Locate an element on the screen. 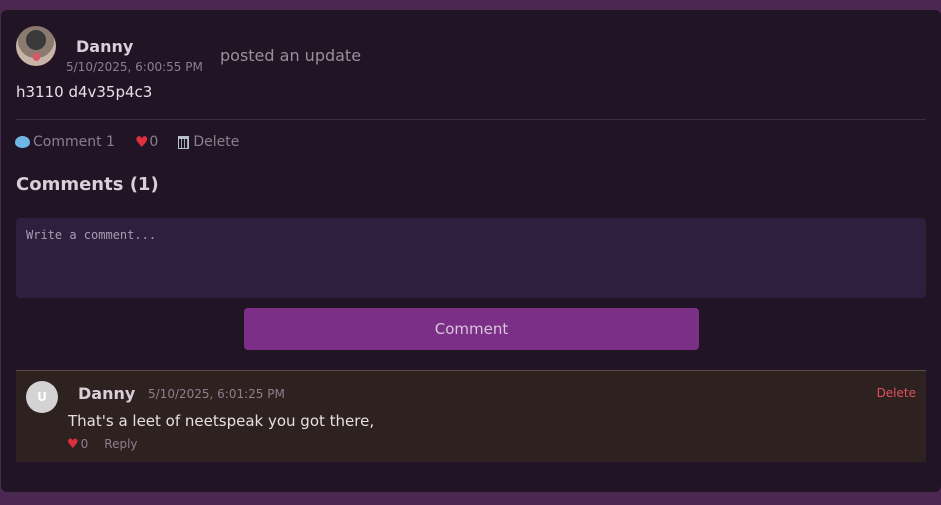  comment-like-count: 0 is located at coordinates (84, 444).